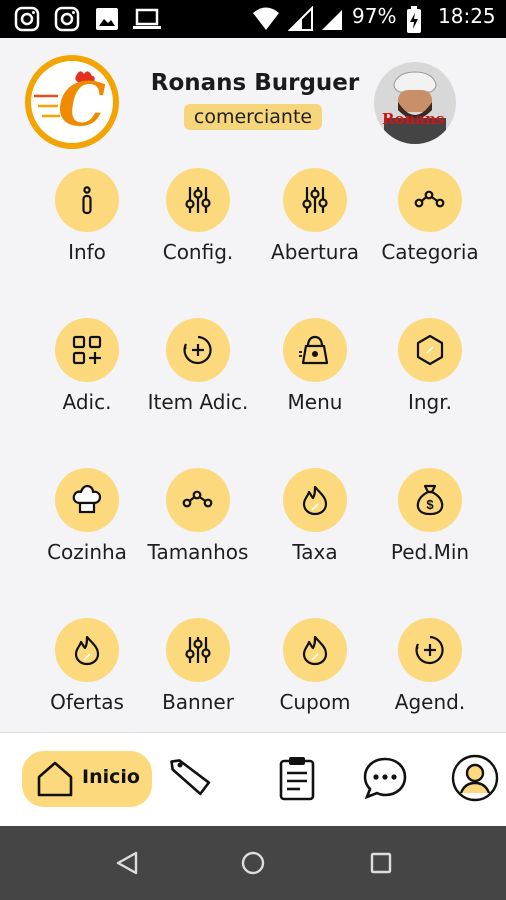  What do you see at coordinates (415, 103) in the screenshot?
I see `avatar: Ronans` at bounding box center [415, 103].